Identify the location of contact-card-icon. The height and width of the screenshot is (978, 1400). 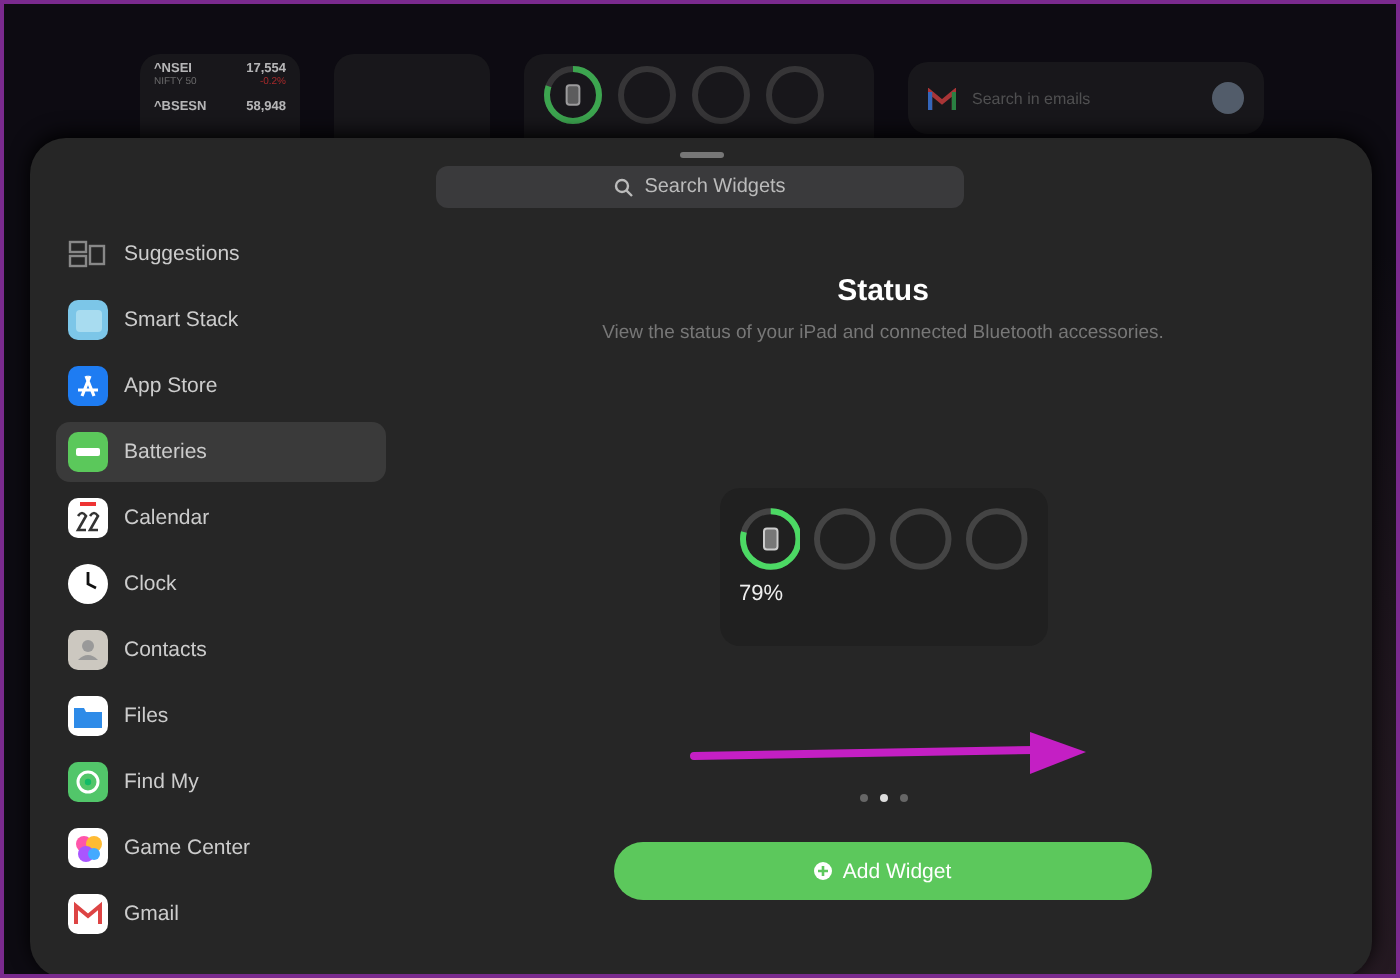
(88, 650).